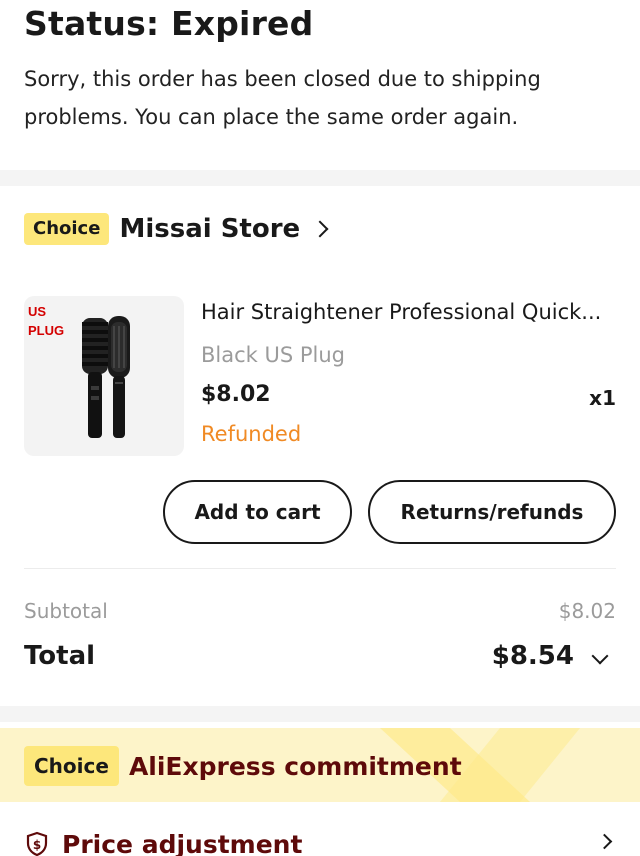  What do you see at coordinates (257, 512) in the screenshot?
I see `add-to-cart-button: Add to cart` at bounding box center [257, 512].